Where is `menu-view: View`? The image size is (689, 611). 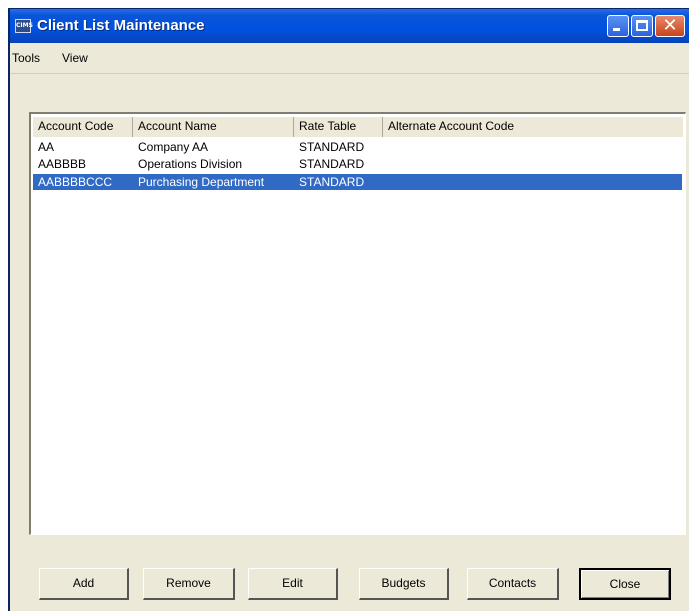
menu-view: View is located at coordinates (75, 58).